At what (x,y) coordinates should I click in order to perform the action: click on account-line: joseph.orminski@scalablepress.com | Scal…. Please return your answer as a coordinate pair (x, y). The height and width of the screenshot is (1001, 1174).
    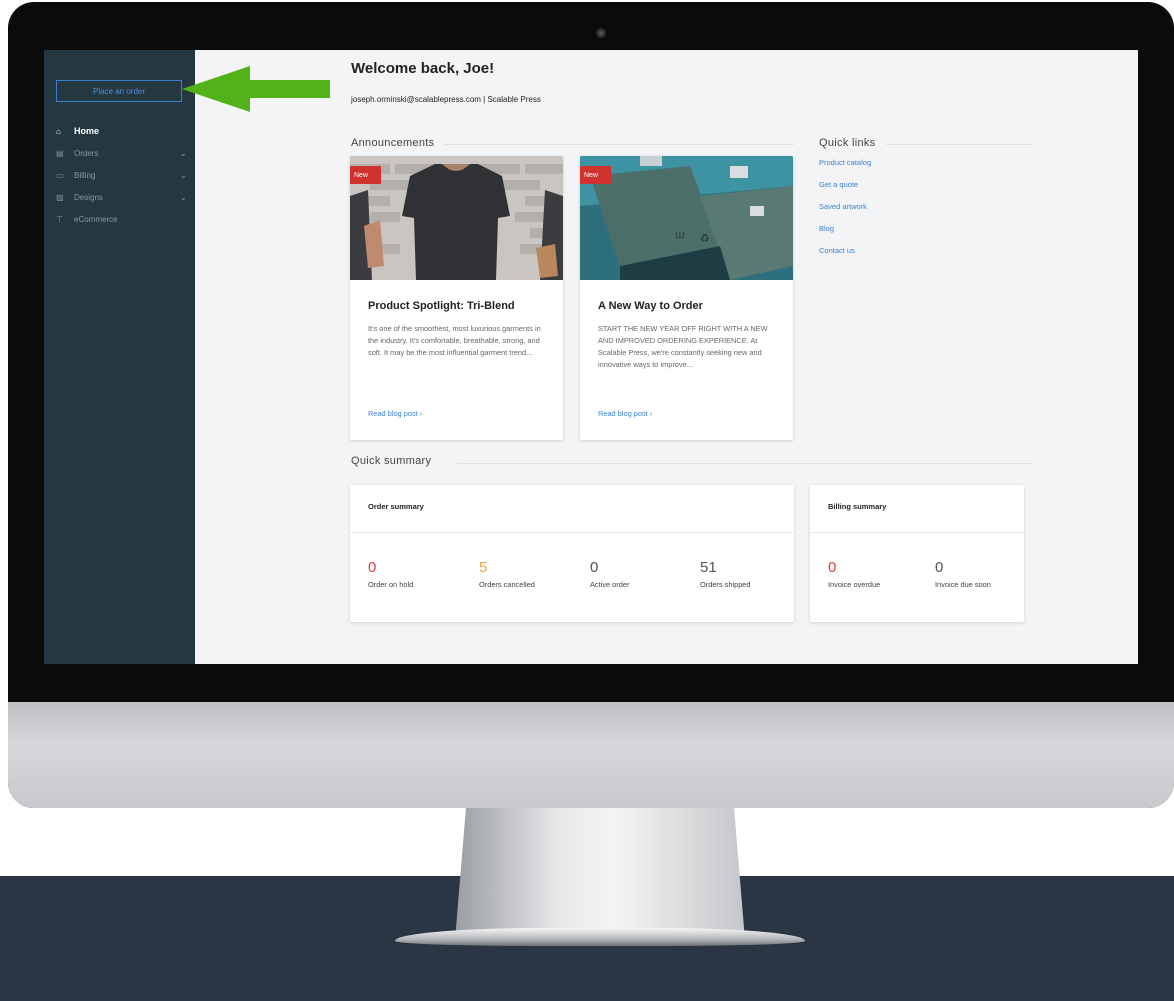
    Looking at the image, I should click on (446, 99).